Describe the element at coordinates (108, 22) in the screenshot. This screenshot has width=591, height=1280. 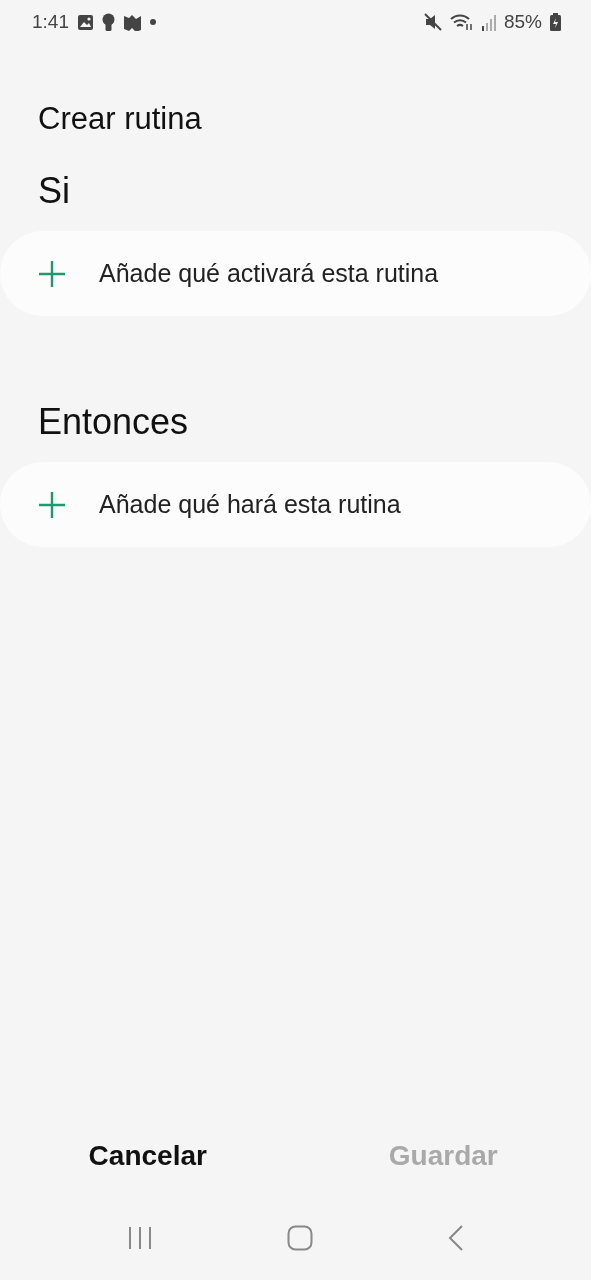
I see `bulb-icon` at that location.